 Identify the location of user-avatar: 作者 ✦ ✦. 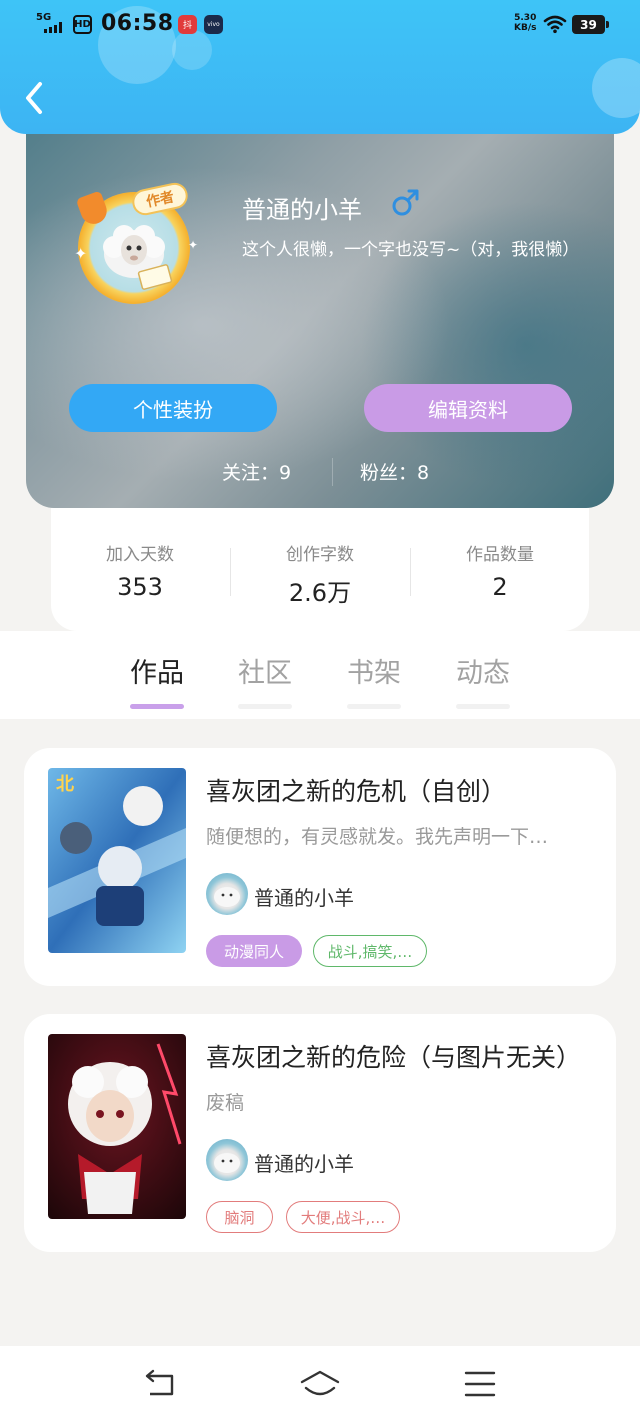
(136, 248).